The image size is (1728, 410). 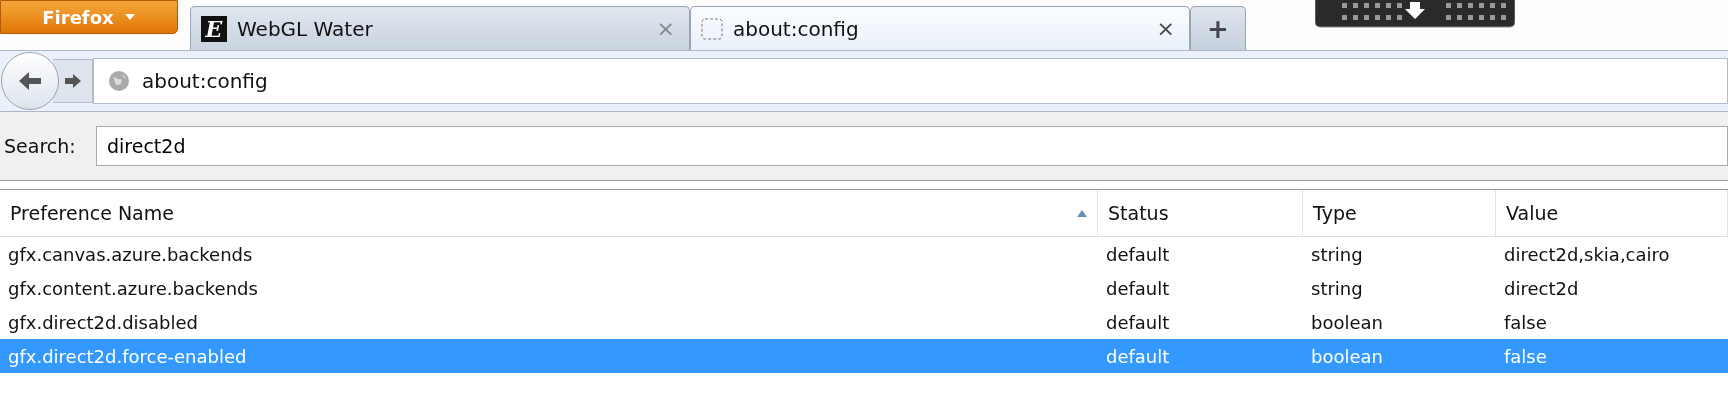 What do you see at coordinates (549, 213) in the screenshot?
I see `column-header: Preference Name` at bounding box center [549, 213].